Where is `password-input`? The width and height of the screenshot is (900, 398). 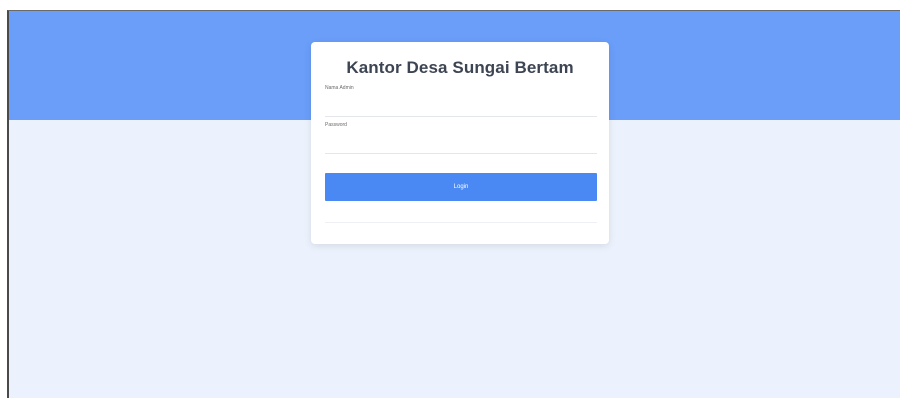 password-input is located at coordinates (461, 140).